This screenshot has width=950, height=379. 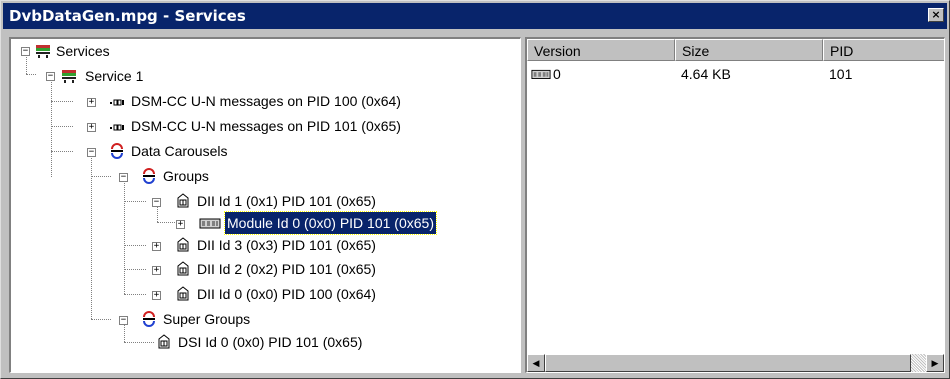 I want to click on tree-node-label: Super Groups, so click(x=207, y=319).